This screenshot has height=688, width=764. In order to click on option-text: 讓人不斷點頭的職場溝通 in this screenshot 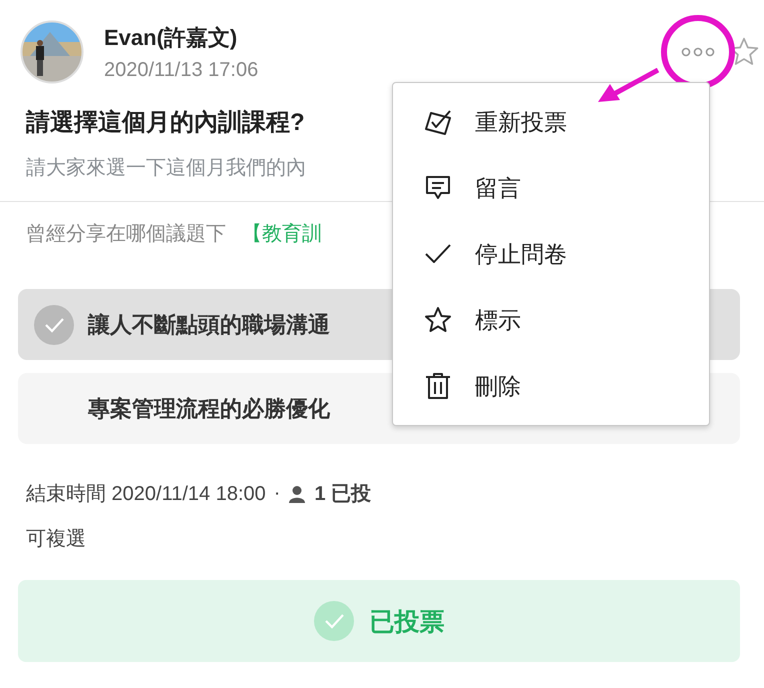, I will do `click(209, 324)`.